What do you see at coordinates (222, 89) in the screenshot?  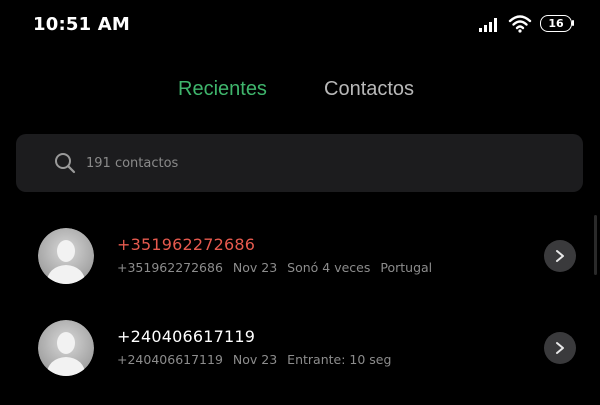 I see `tab-recientes: Recientes` at bounding box center [222, 89].